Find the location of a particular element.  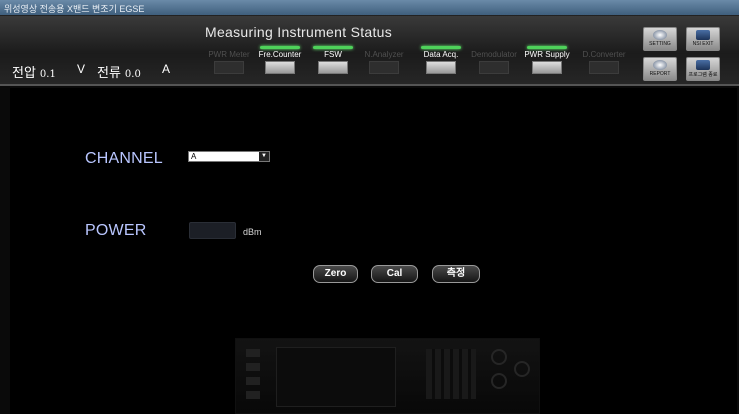

setting-icon is located at coordinates (660, 35).